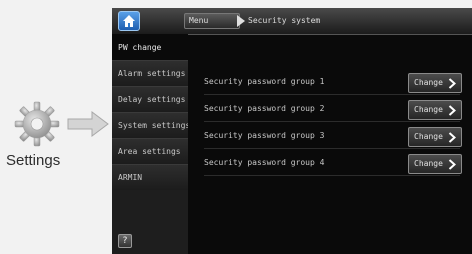 The height and width of the screenshot is (254, 472). I want to click on breadcrumb-current: Security system, so click(284, 20).